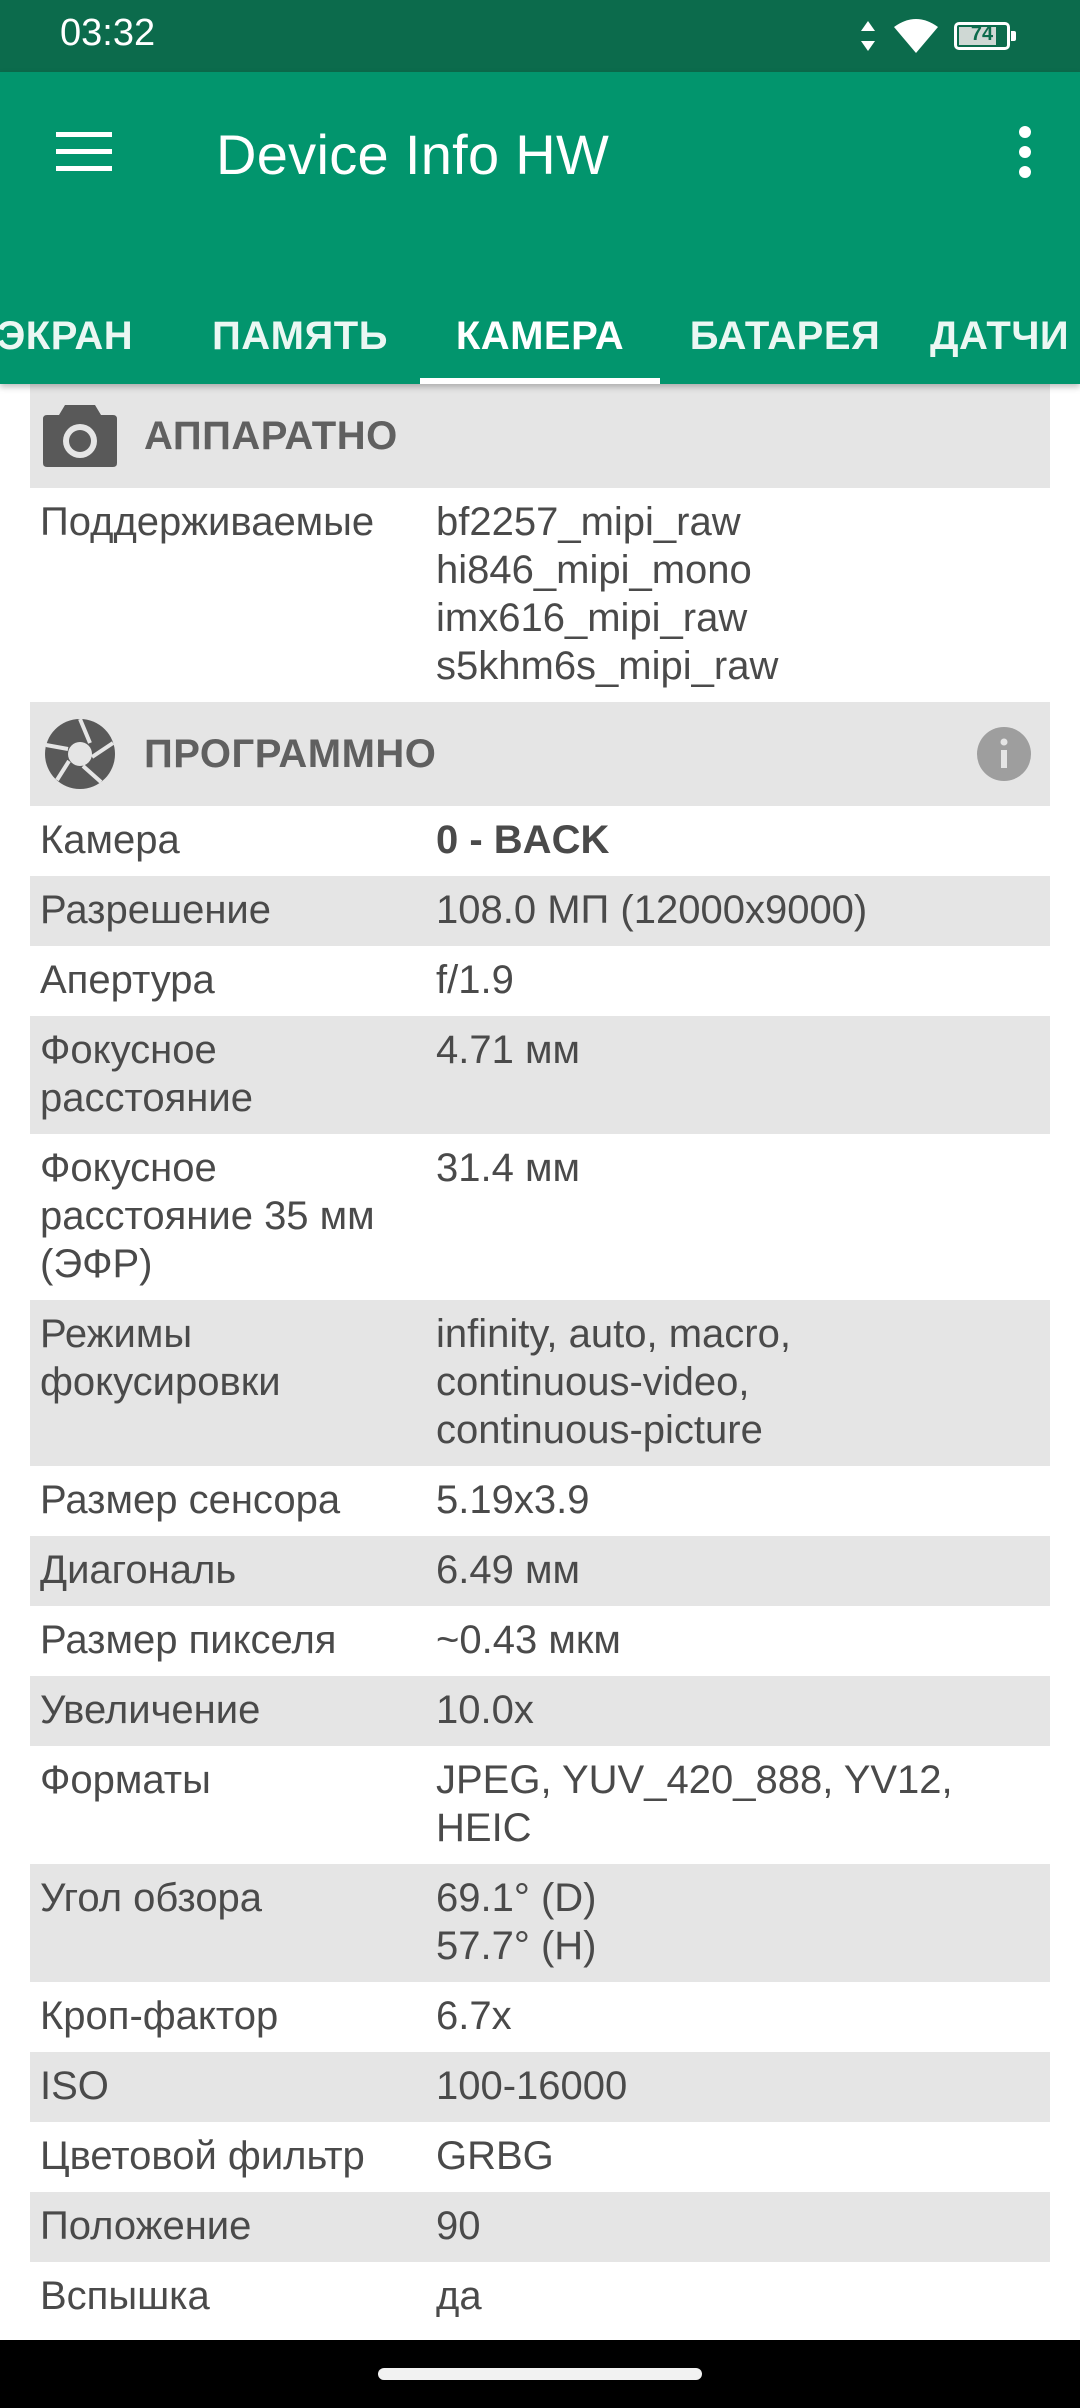 The height and width of the screenshot is (2408, 1080). What do you see at coordinates (207, 522) in the screenshot?
I see `row-label: Поддерживаемые` at bounding box center [207, 522].